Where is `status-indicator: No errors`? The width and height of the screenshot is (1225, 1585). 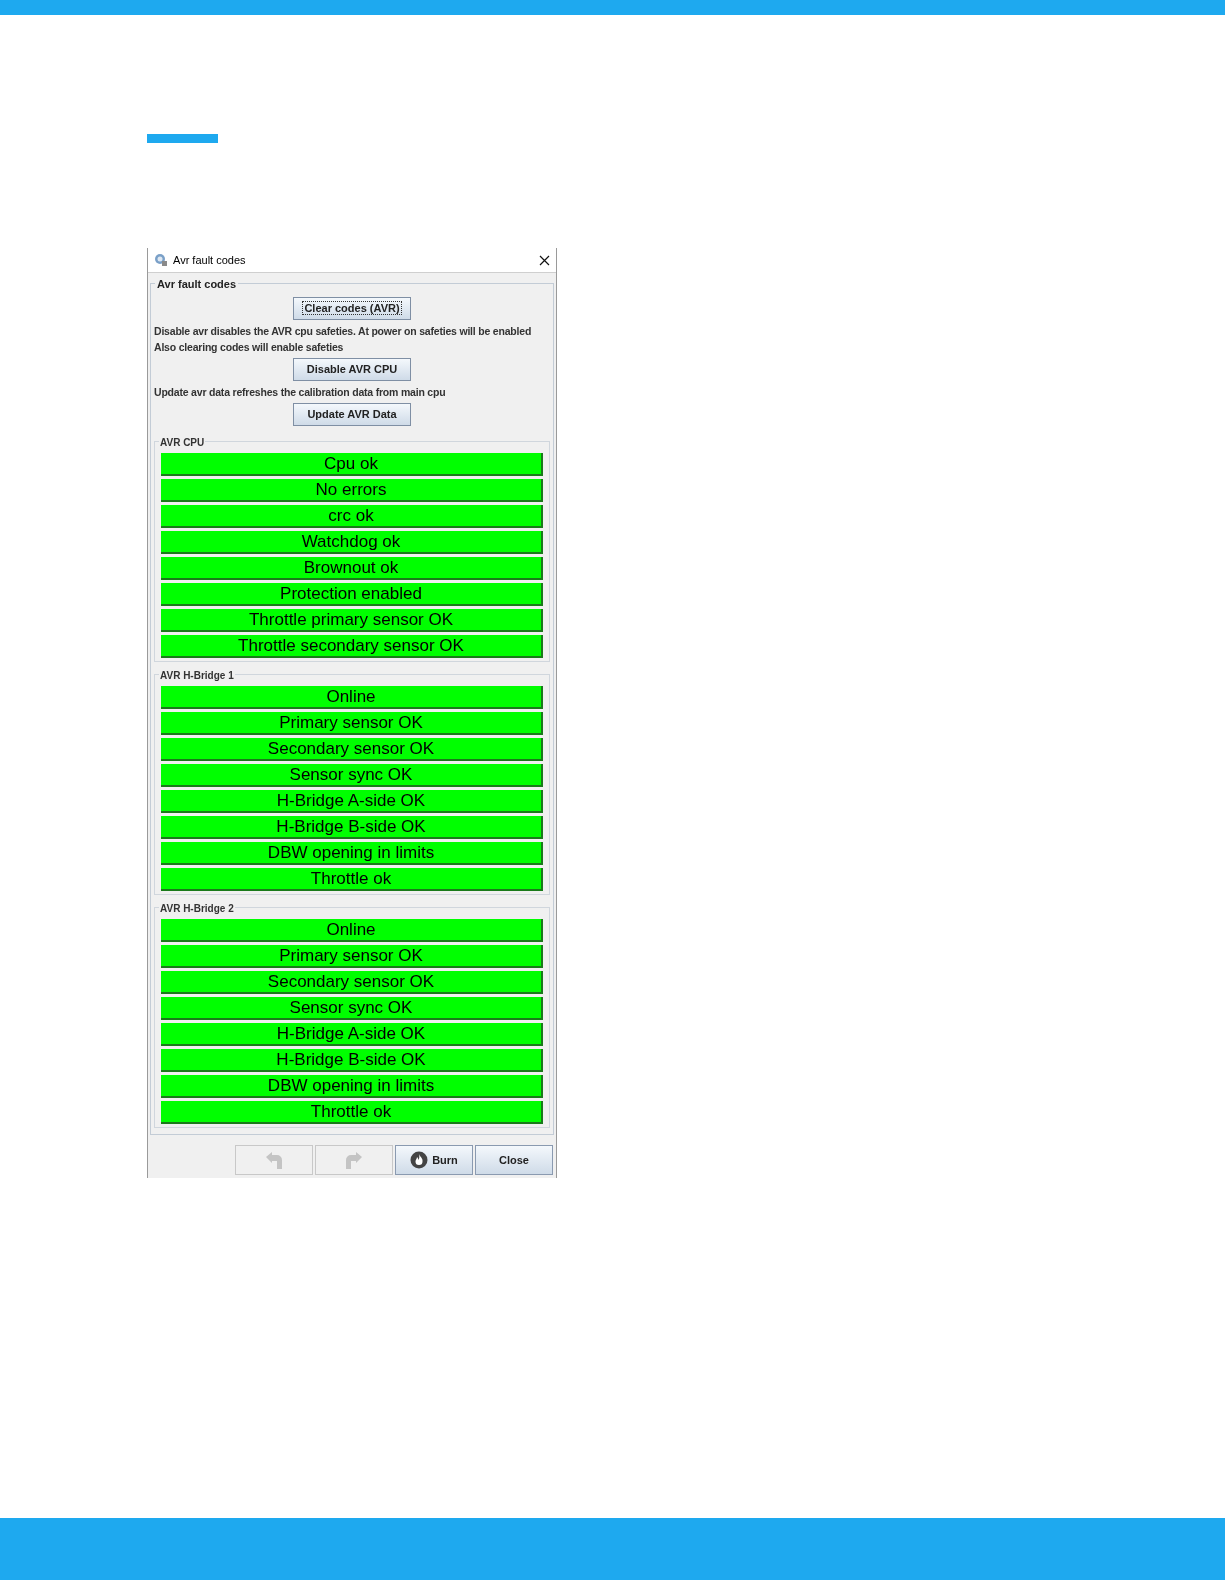 status-indicator: No errors is located at coordinates (352, 490).